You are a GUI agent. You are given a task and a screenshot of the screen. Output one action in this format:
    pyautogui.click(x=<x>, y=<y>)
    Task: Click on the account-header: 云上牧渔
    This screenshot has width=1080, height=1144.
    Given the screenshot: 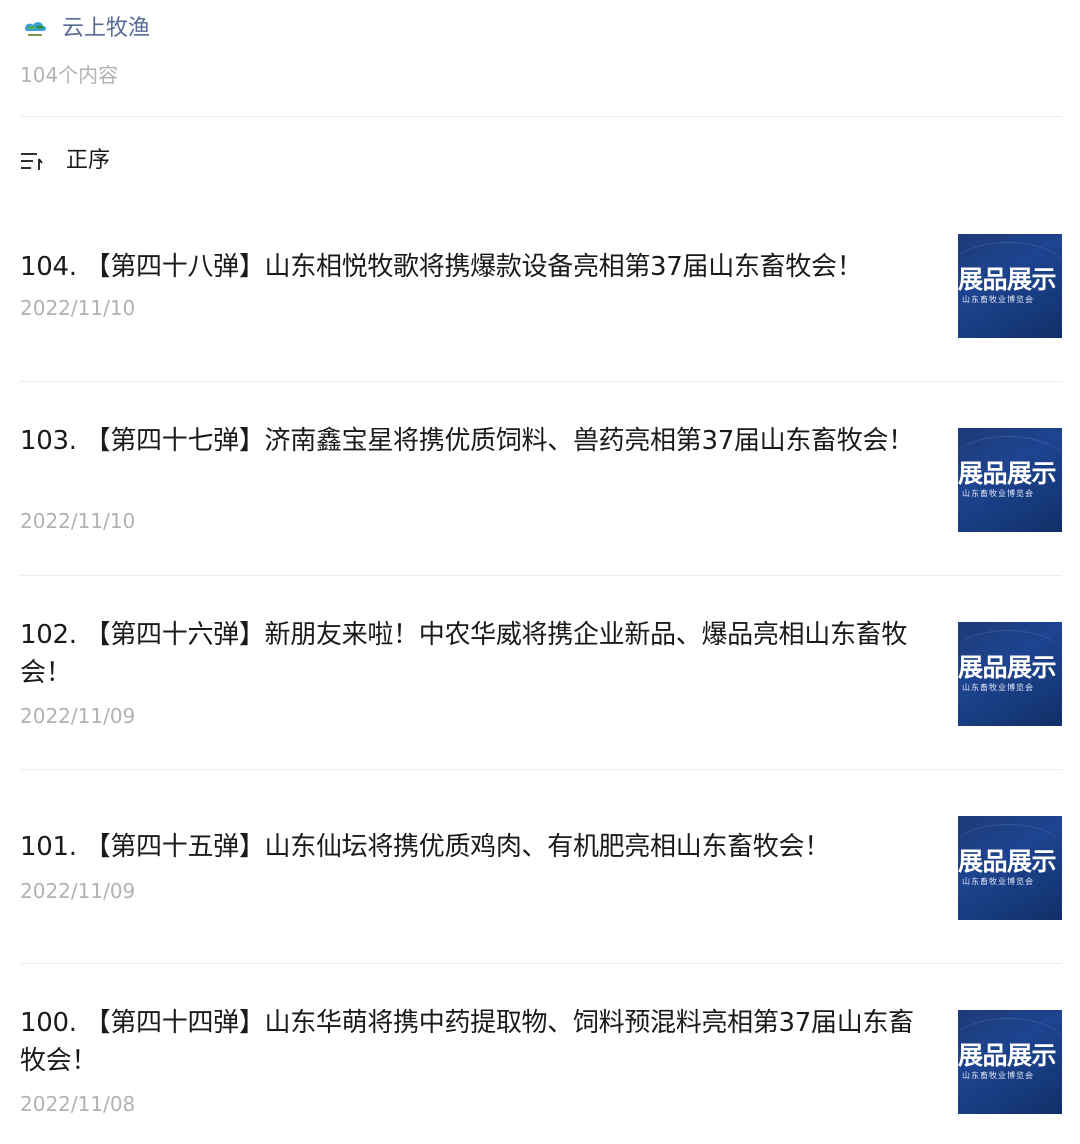 What is the action you would take?
    pyautogui.click(x=85, y=29)
    